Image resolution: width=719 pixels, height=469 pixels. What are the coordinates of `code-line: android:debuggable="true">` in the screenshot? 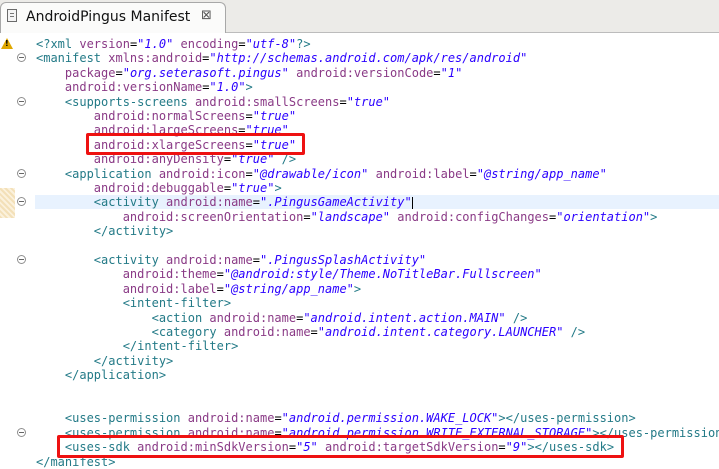 It's located at (159, 188).